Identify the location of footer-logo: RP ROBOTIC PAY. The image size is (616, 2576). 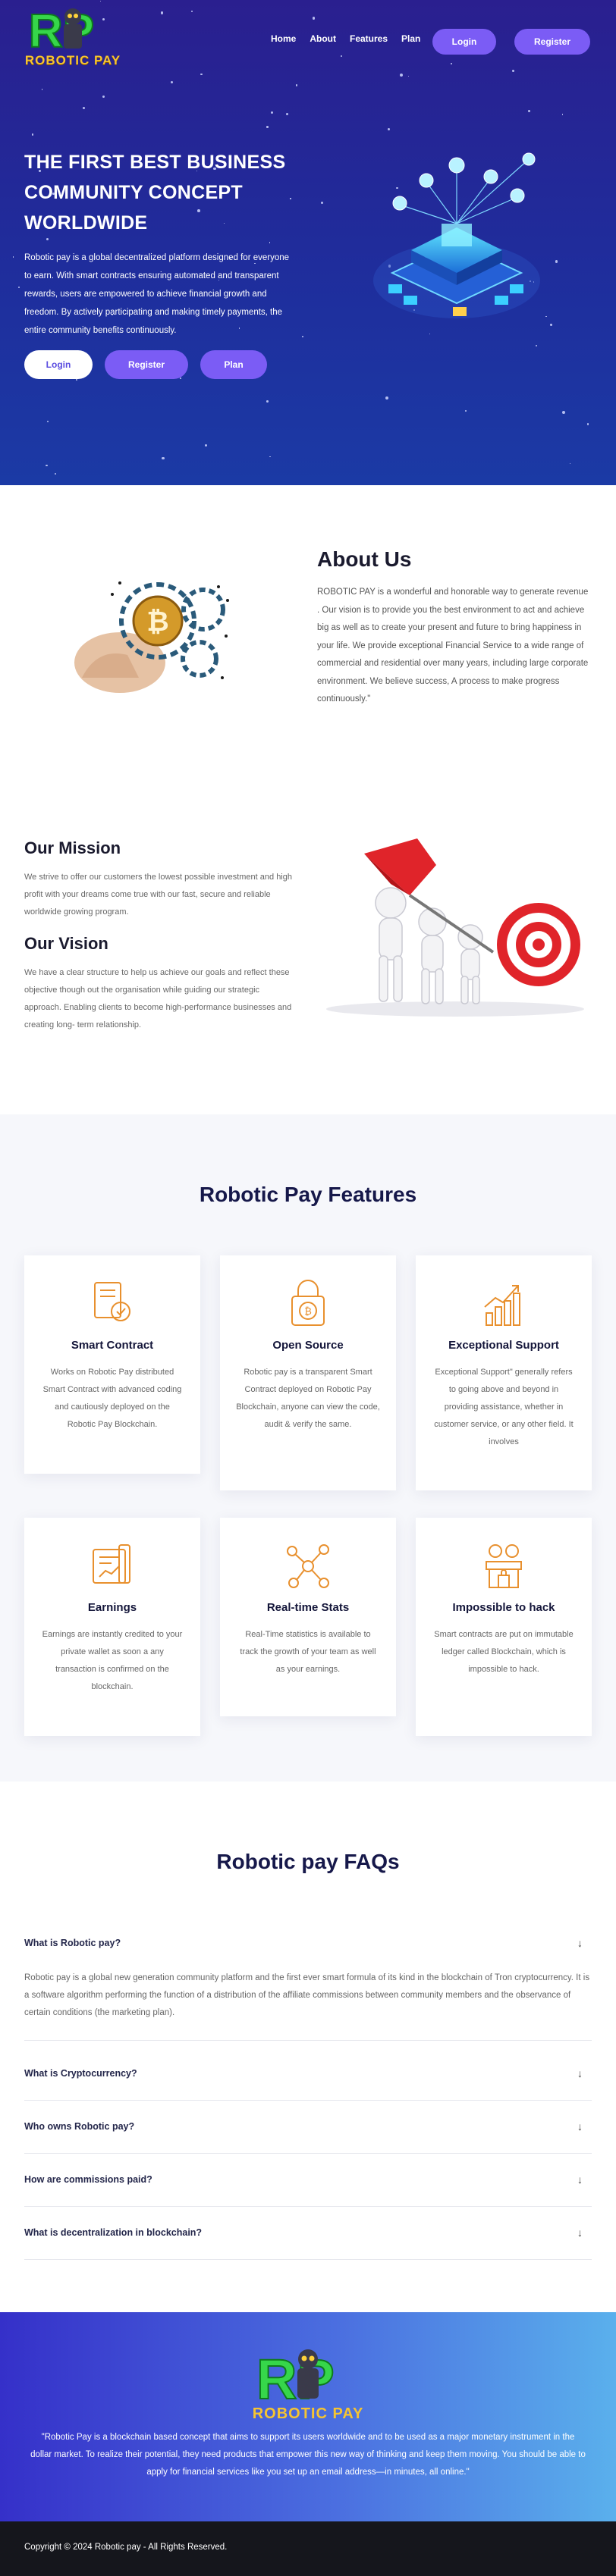
(308, 2385).